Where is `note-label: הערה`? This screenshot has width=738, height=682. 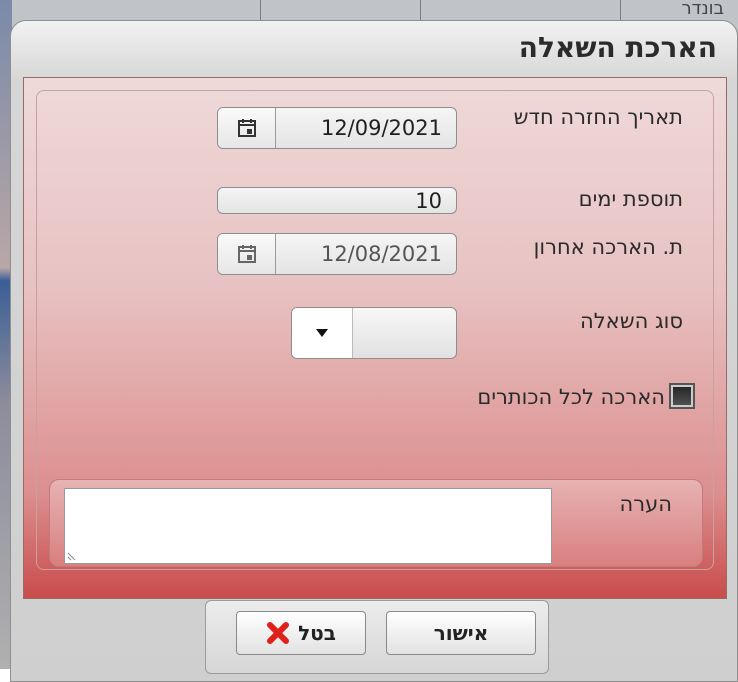
note-label: הערה is located at coordinates (645, 504).